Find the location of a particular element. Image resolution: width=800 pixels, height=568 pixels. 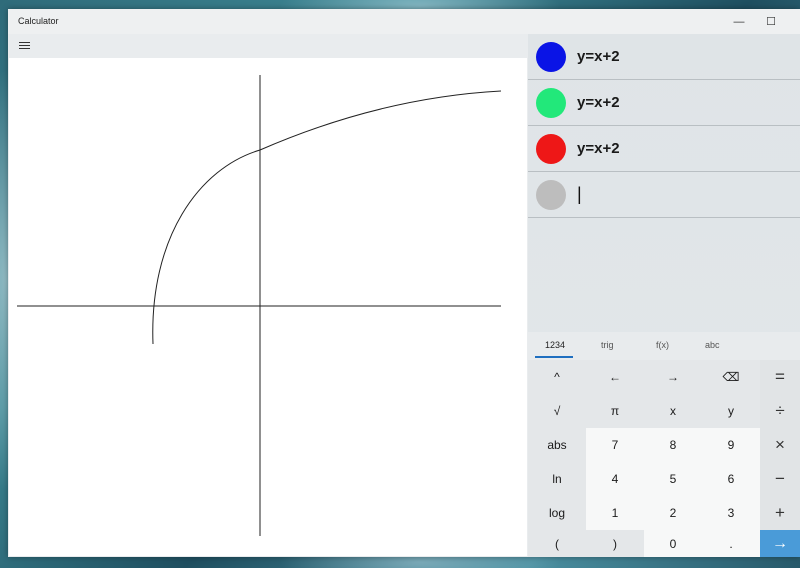

key-decimal: . is located at coordinates (731, 543).